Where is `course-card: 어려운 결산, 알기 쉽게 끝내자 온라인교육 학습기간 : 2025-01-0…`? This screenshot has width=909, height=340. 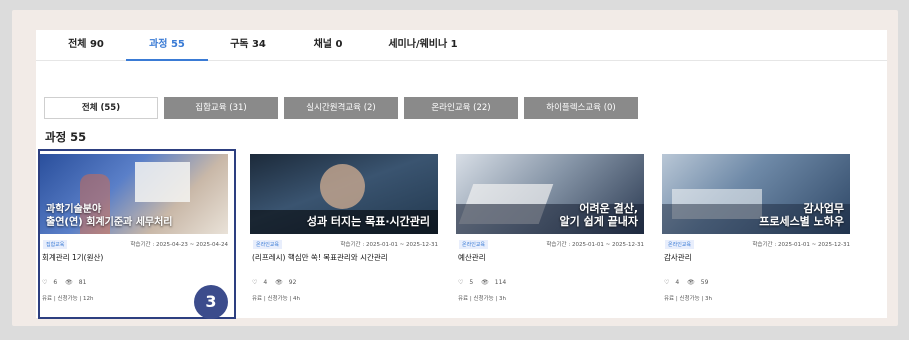
course-card: 어려운 결산, 알기 쉽게 끝내자 온라인교육 학습기간 : 2025-01-0… is located at coordinates (550, 236).